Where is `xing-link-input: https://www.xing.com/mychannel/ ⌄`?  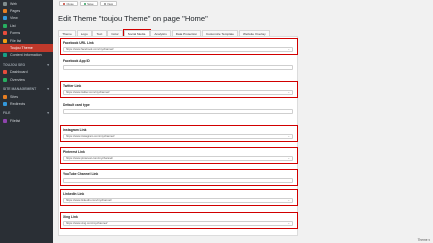
xing-link-input: https://www.xing.com/mychannel/ ⌄ is located at coordinates (178, 223).